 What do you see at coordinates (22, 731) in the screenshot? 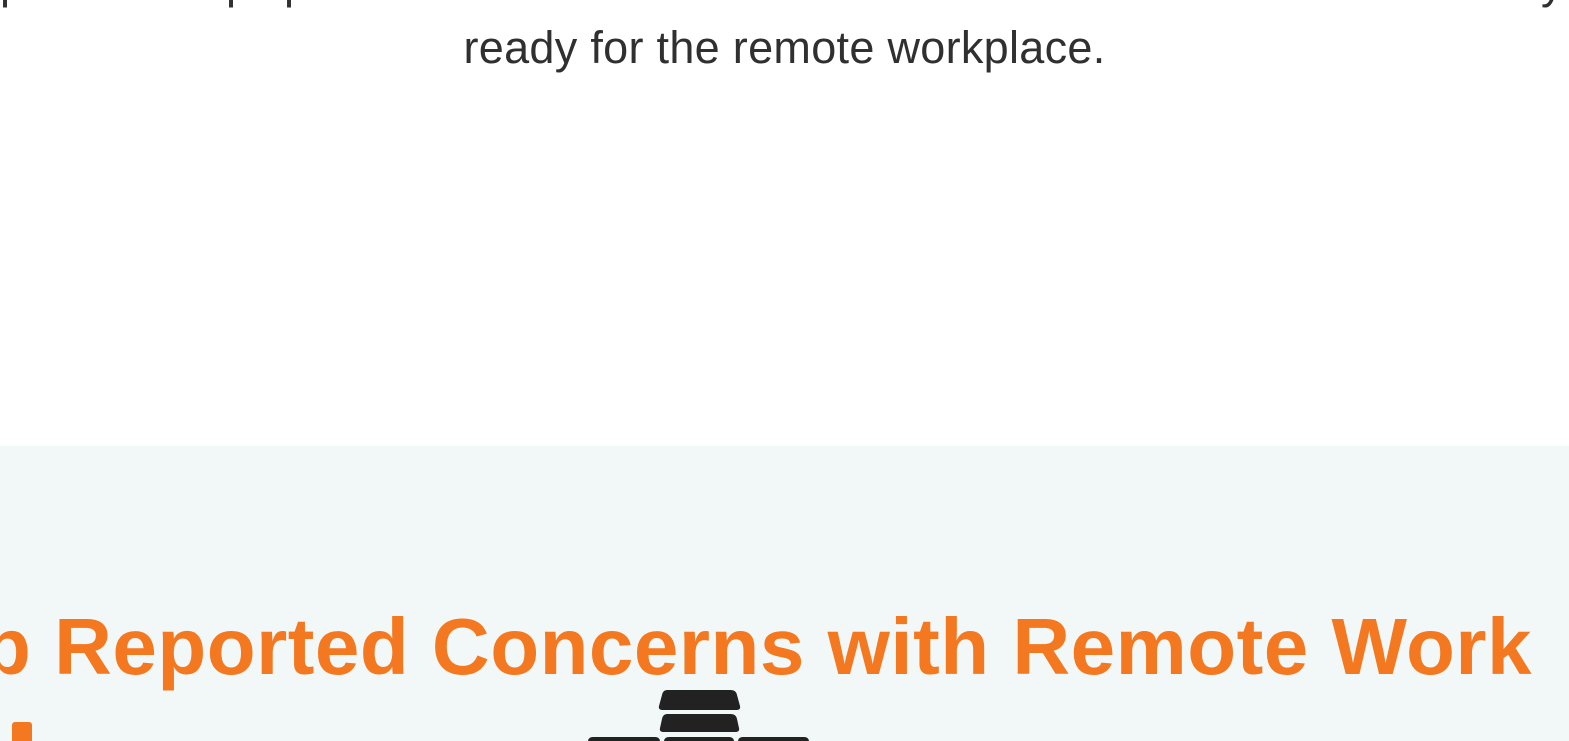
I see `orange-chart-bar` at bounding box center [22, 731].